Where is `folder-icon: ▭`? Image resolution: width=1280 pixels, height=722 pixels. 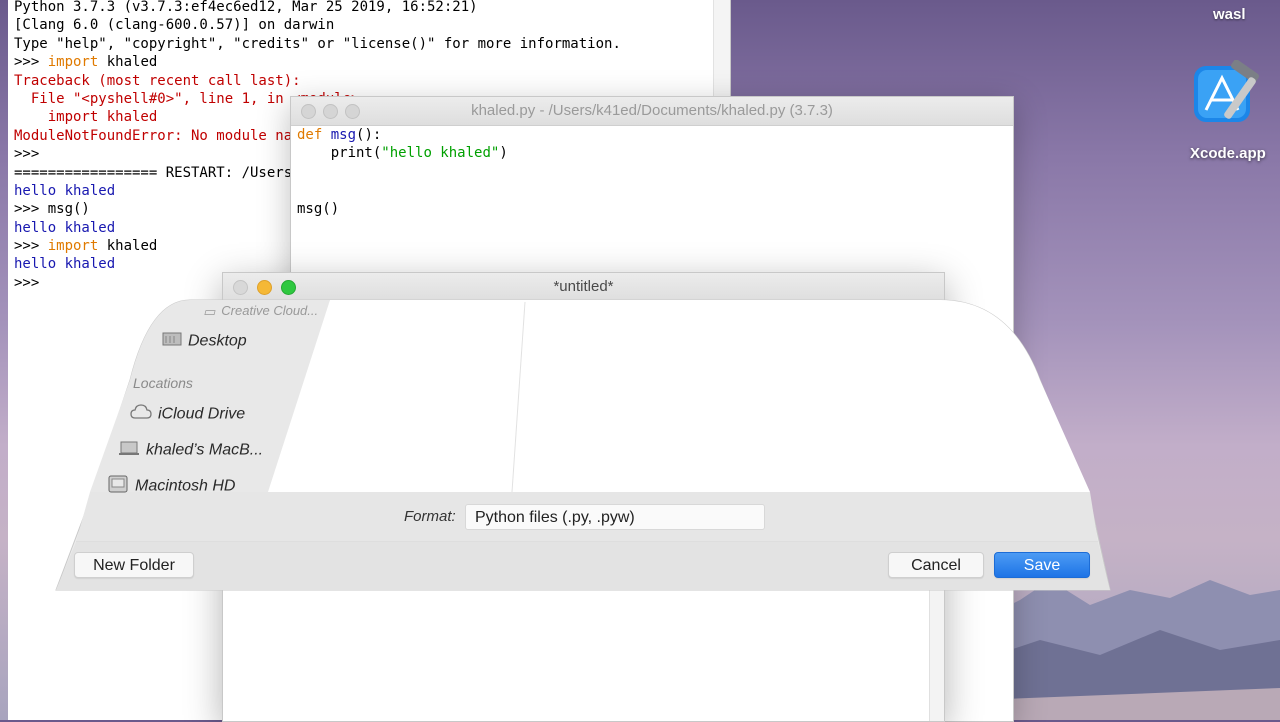 folder-icon: ▭ is located at coordinates (209, 311).